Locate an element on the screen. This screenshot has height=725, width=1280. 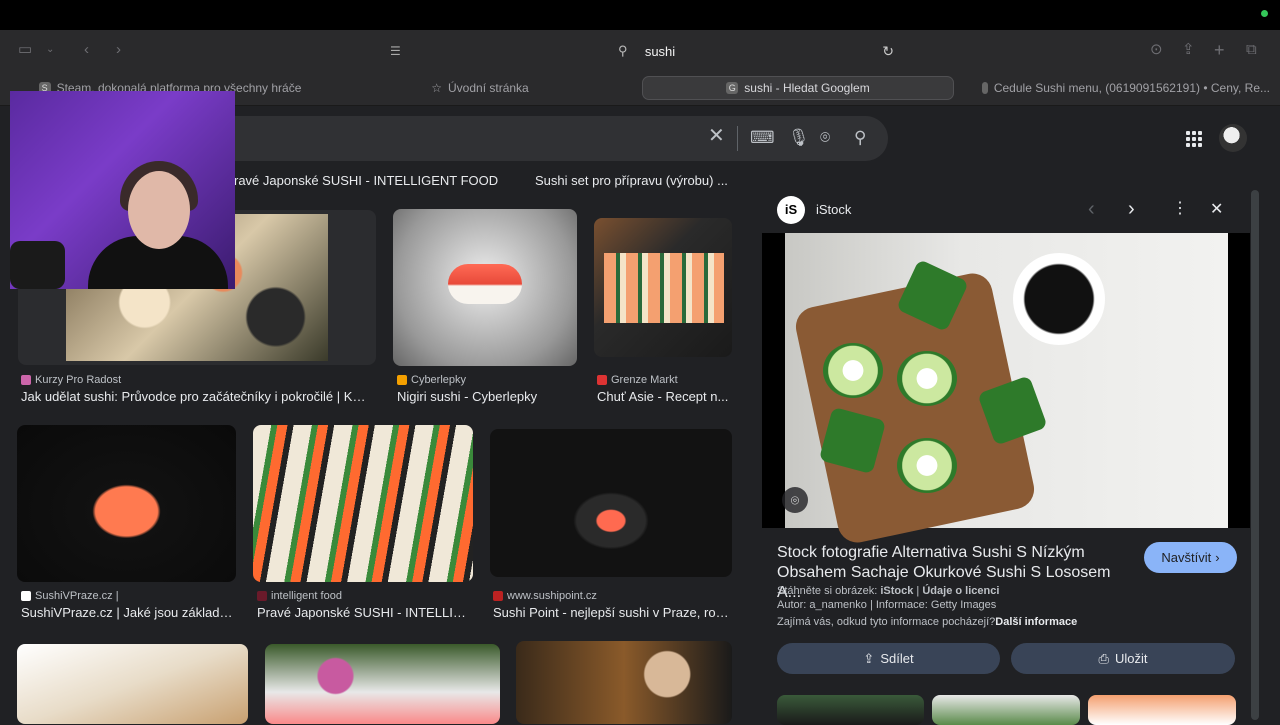
result-source: Grenze Markt is located at coordinates (637, 380).